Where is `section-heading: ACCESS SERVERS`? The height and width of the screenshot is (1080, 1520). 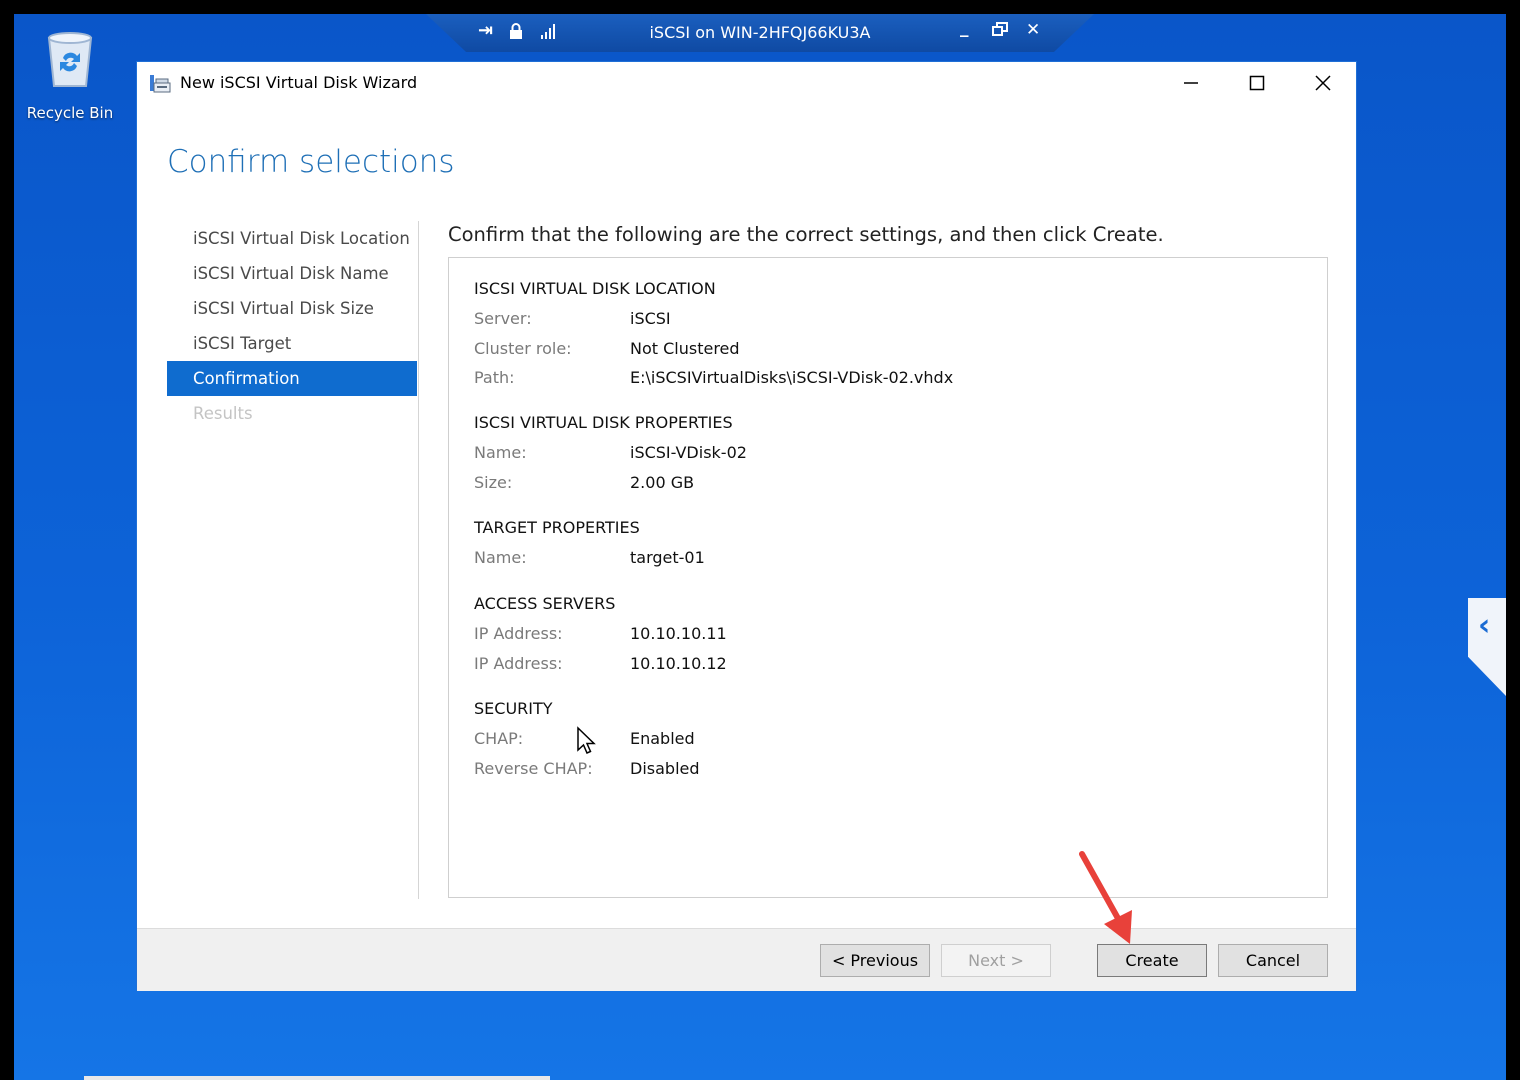 section-heading: ACCESS SERVERS is located at coordinates (545, 603).